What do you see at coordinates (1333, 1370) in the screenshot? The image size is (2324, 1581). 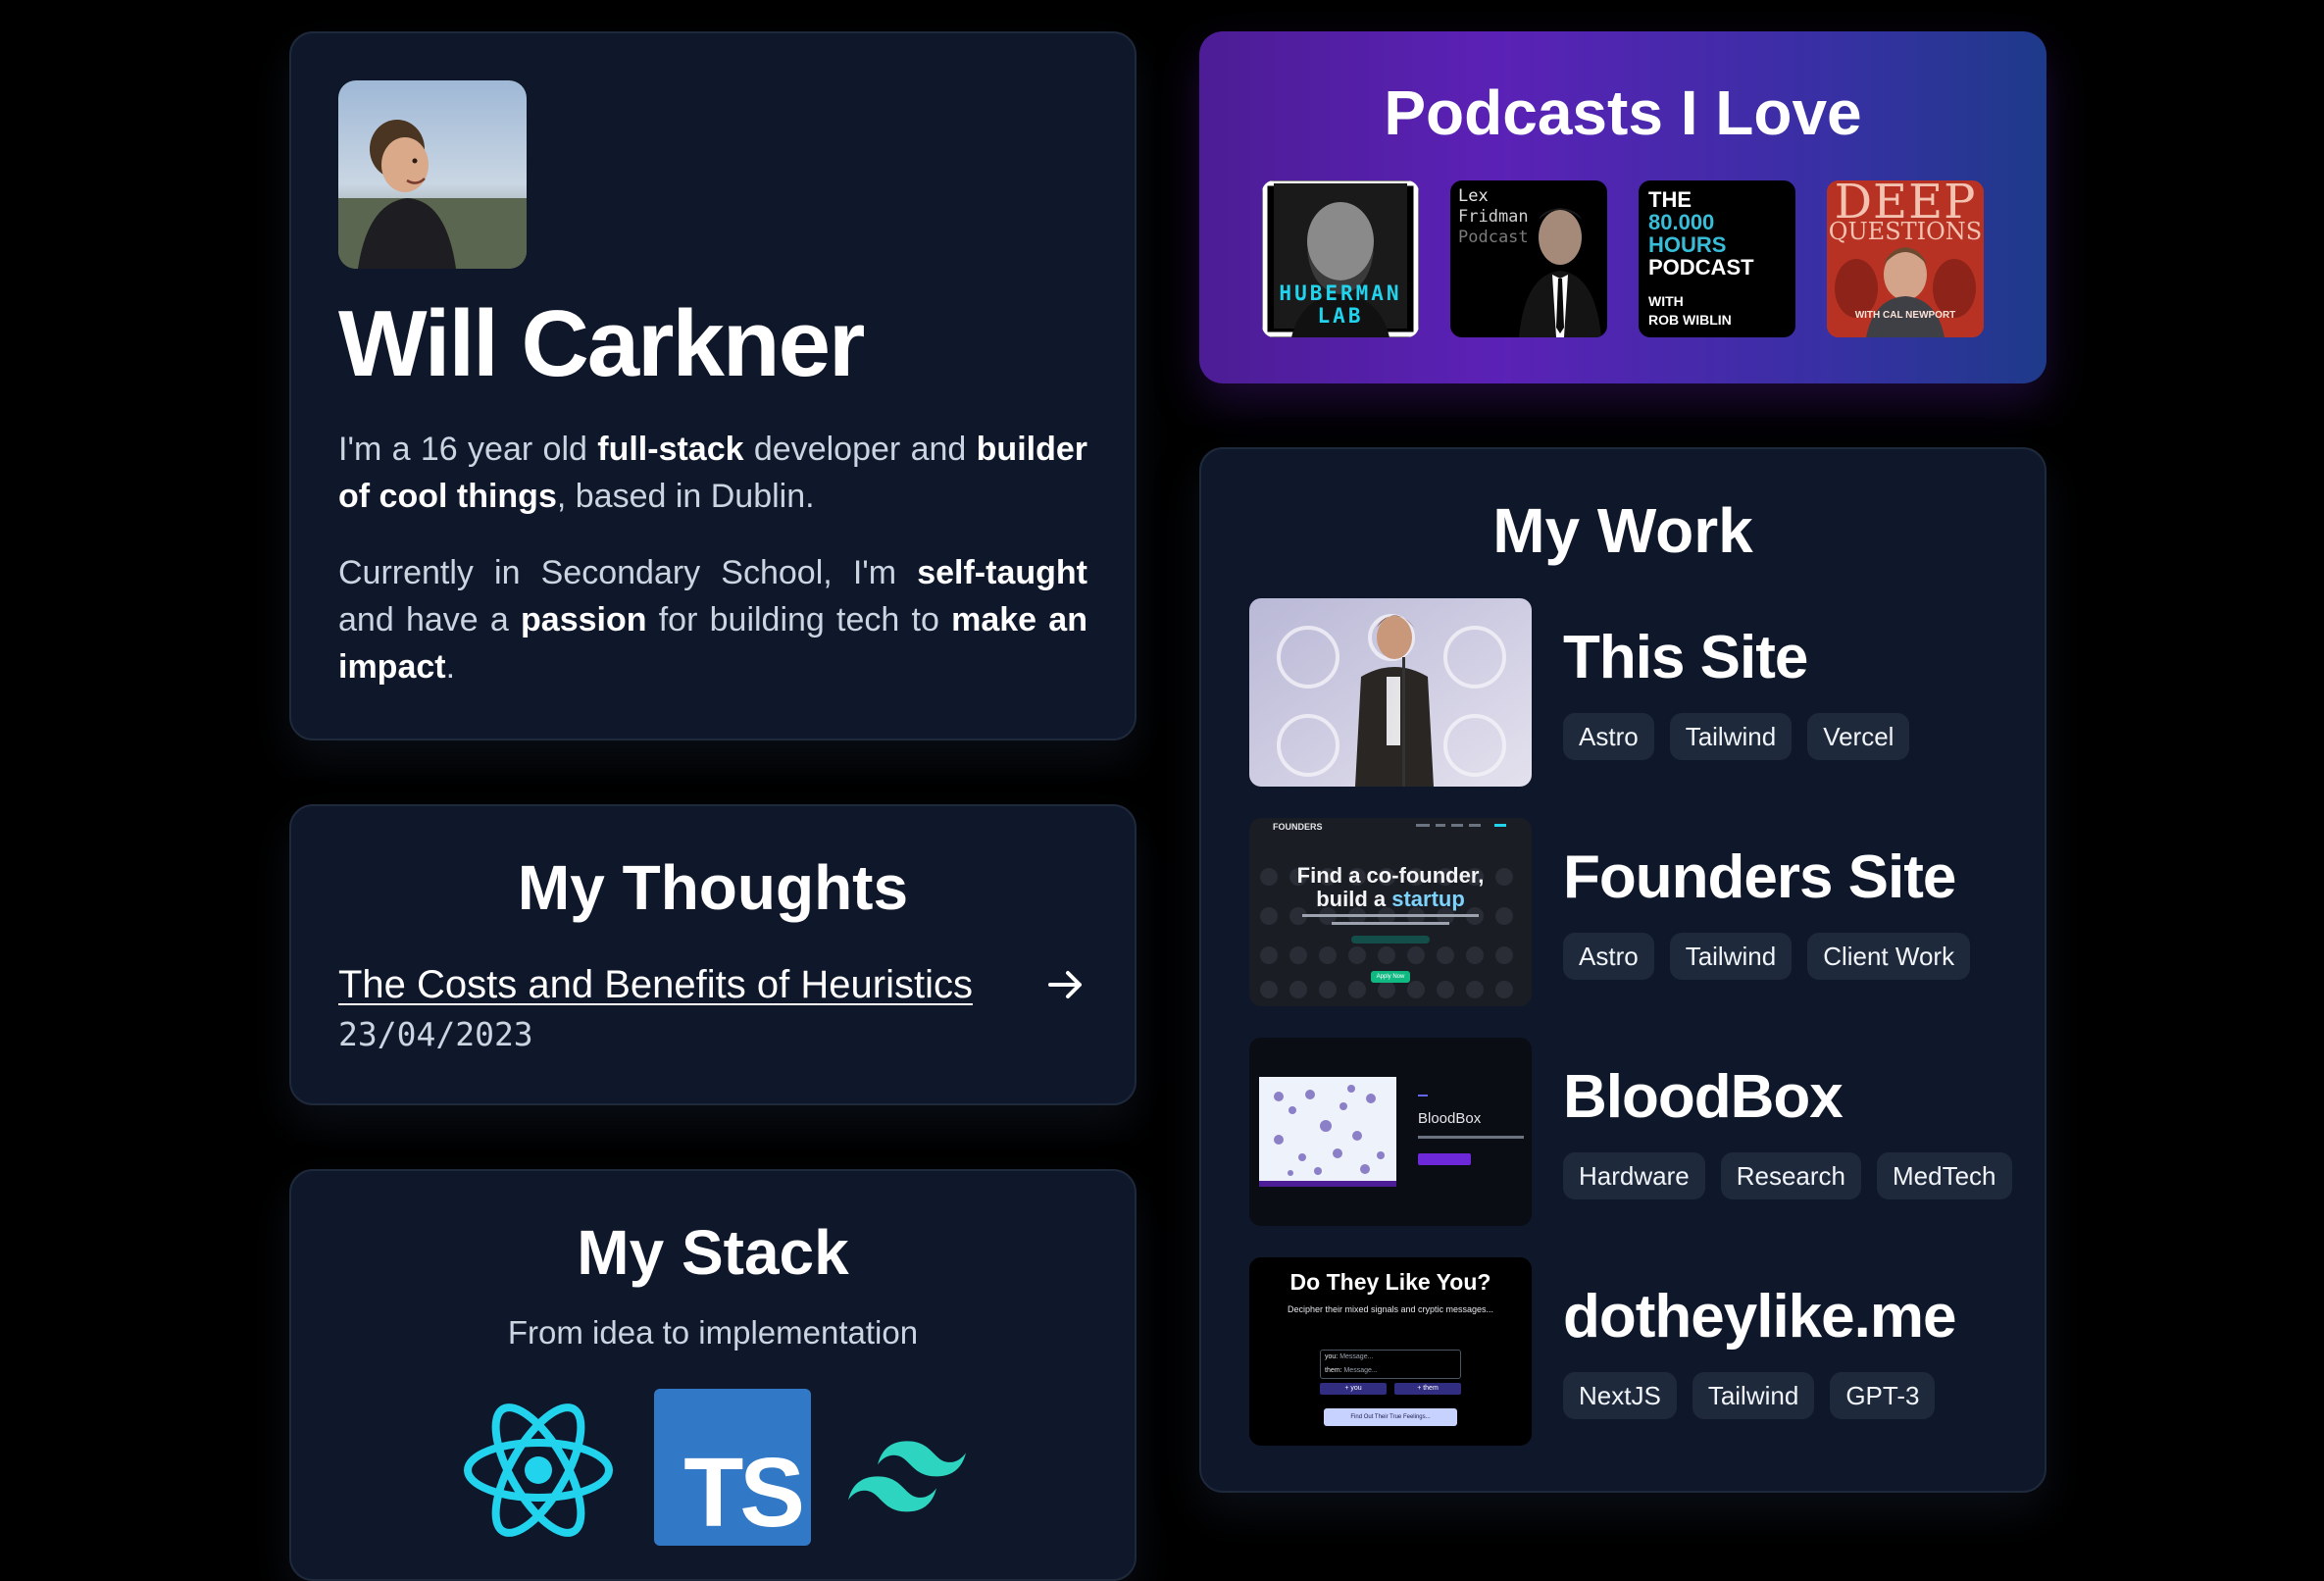 I see `dtl-them-label: them:` at bounding box center [1333, 1370].